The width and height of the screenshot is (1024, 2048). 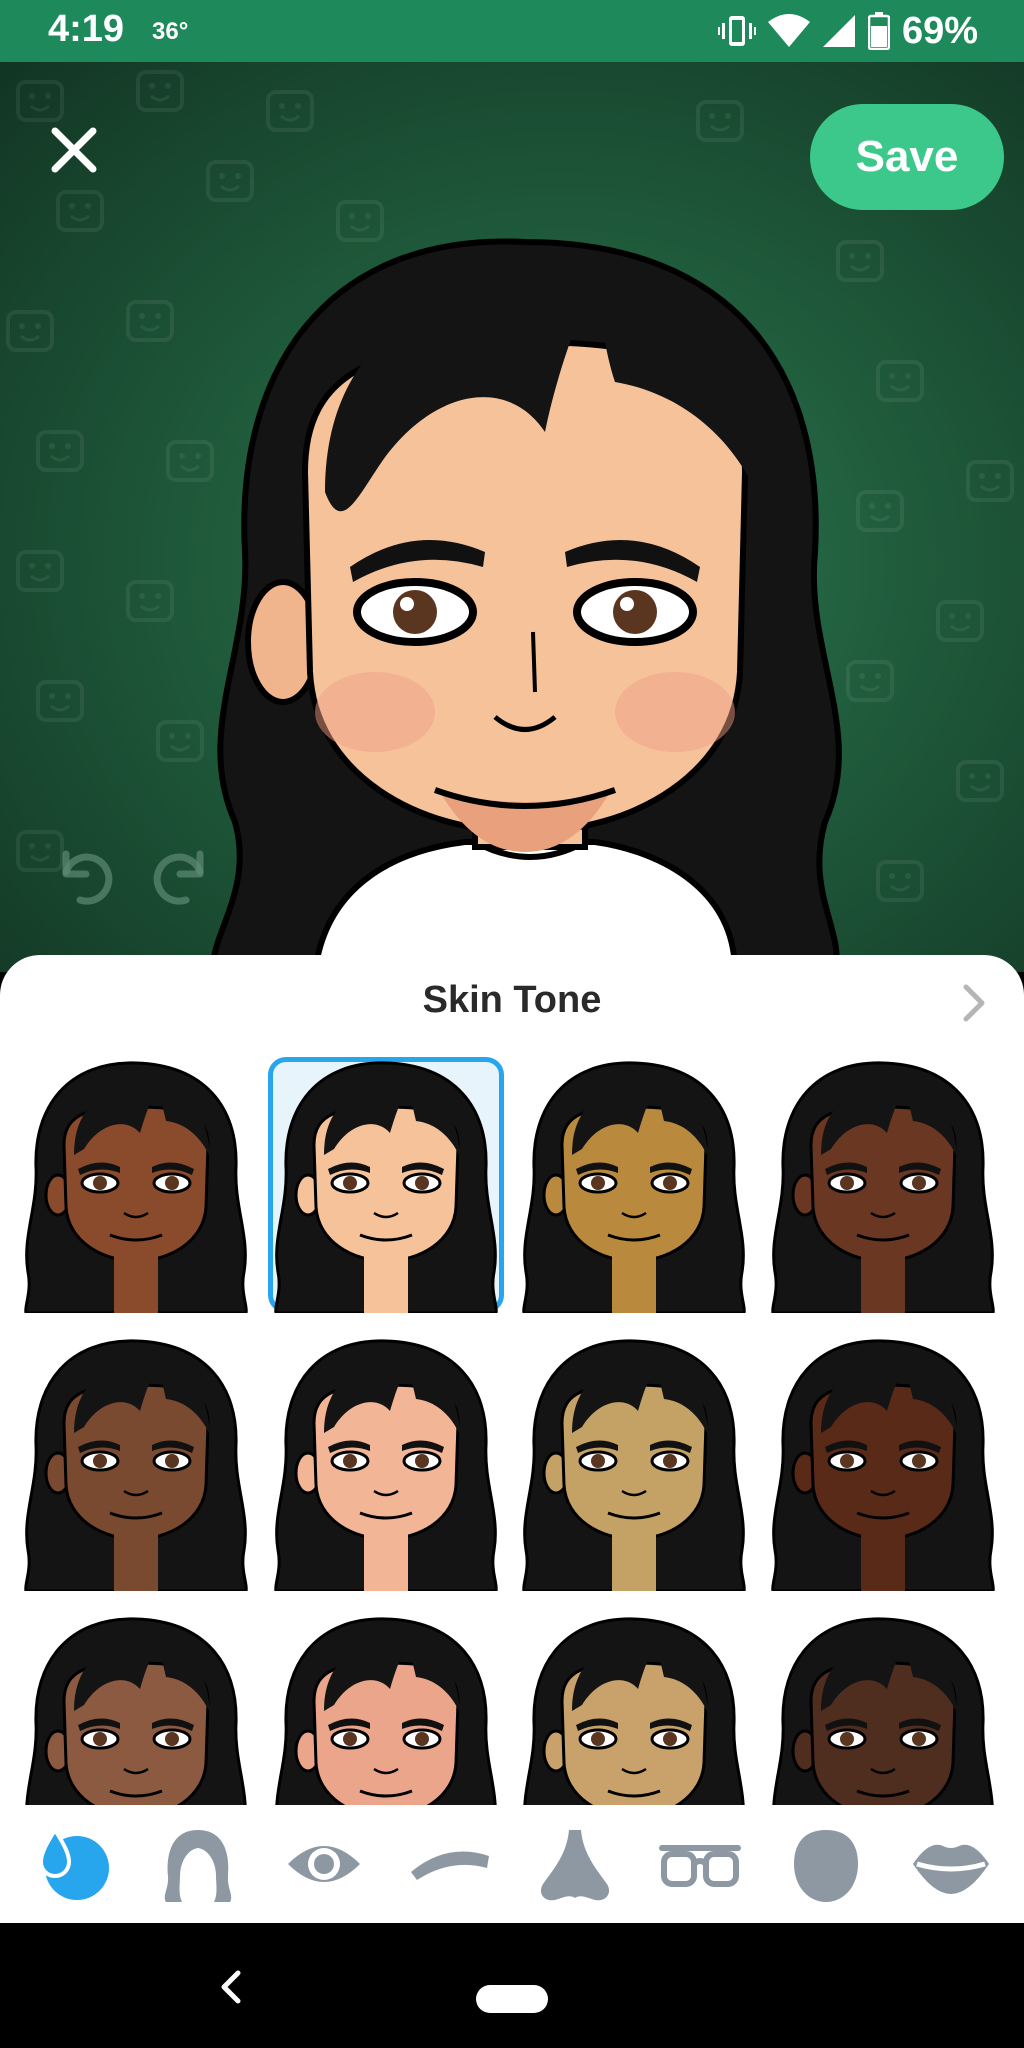 What do you see at coordinates (170, 31) in the screenshot?
I see `status-temperature: 36°` at bounding box center [170, 31].